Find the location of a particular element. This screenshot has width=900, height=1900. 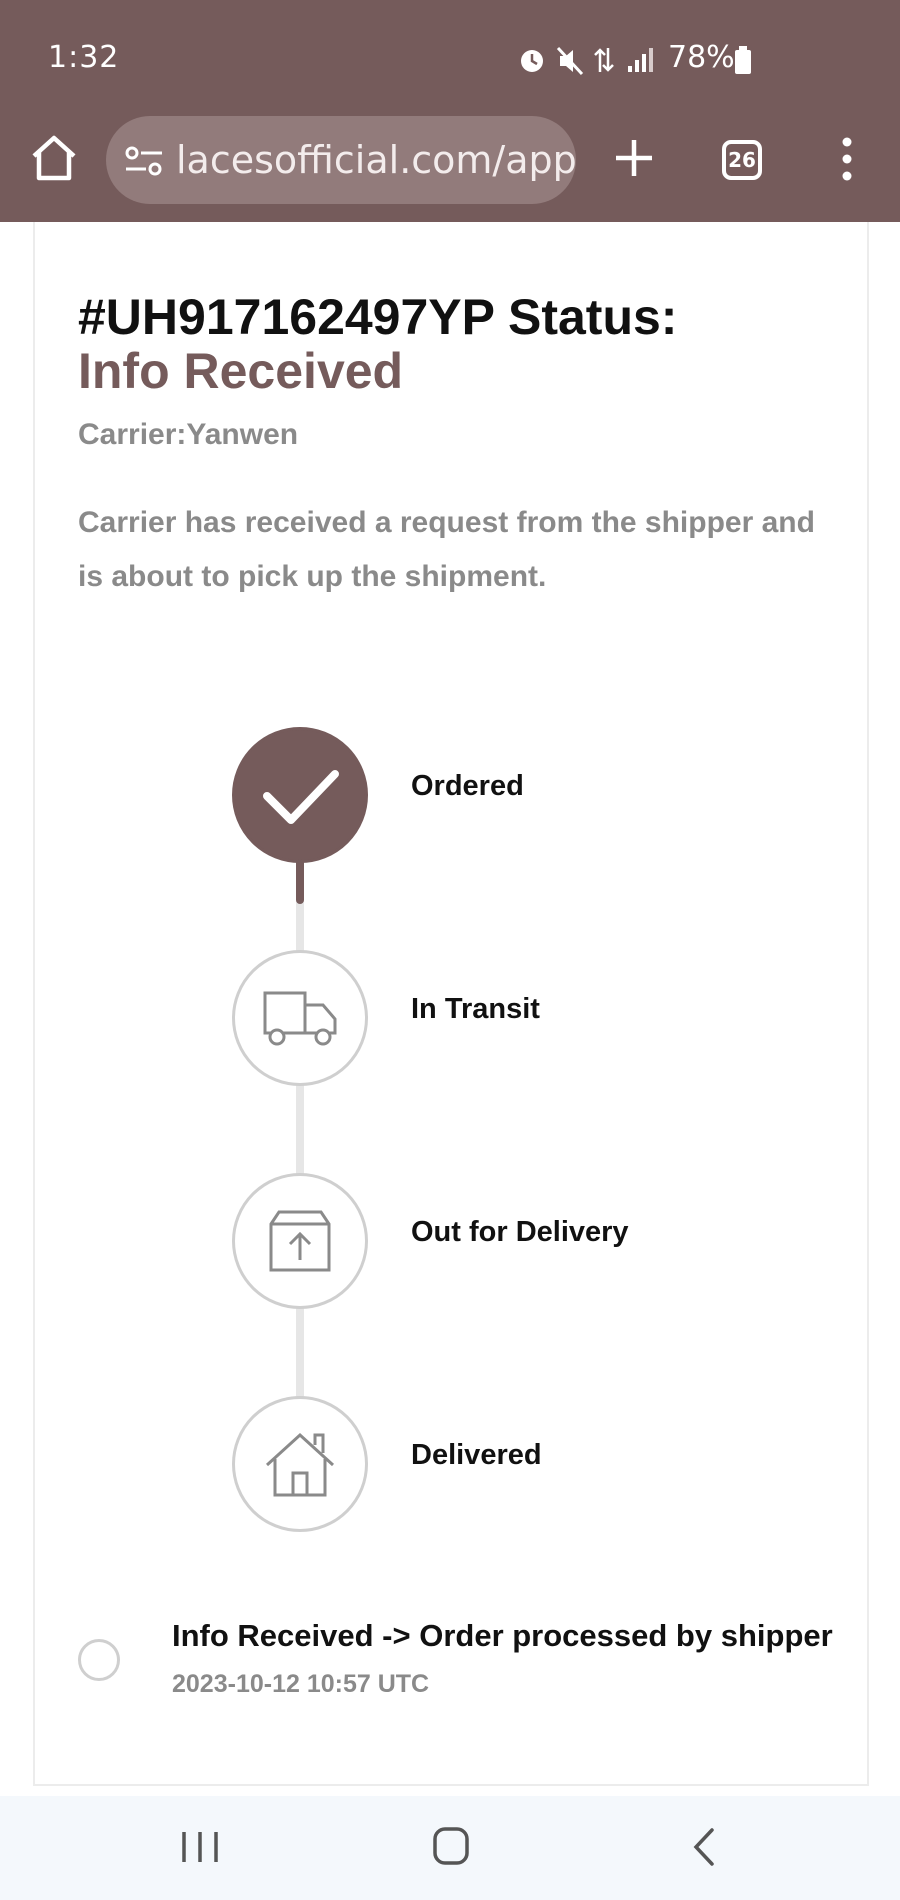

event-radio is located at coordinates (99, 1660).